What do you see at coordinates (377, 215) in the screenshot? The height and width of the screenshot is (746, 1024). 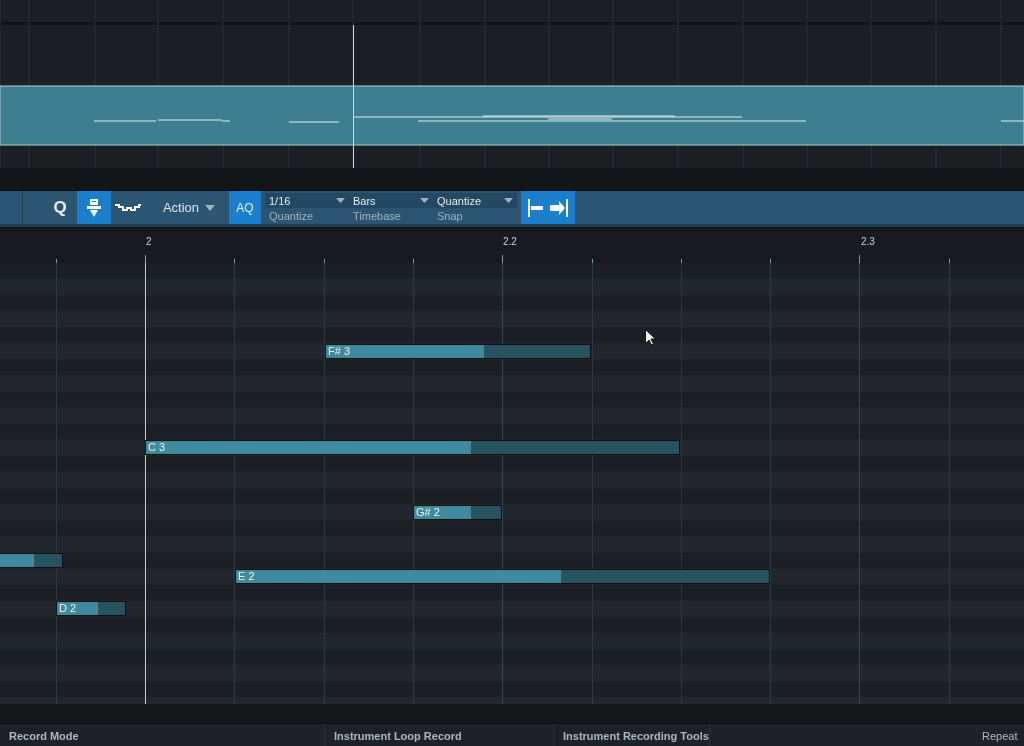 I see `dropdown-label: Timebase` at bounding box center [377, 215].